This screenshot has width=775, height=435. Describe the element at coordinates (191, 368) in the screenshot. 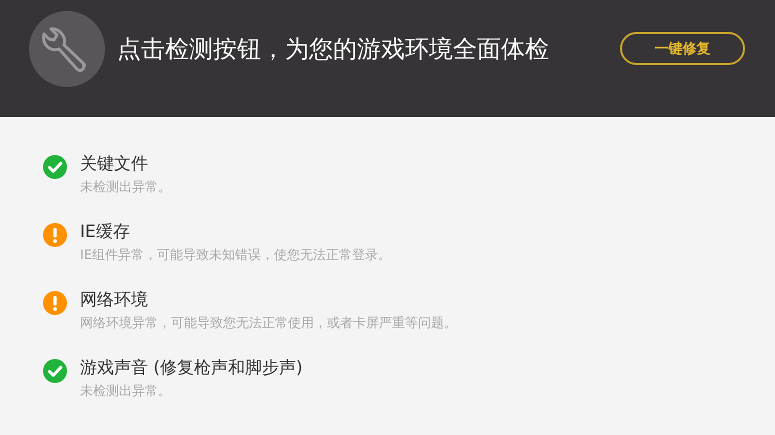

I see `check-title: 游戏声音 (修复枪声和脚步声)` at that location.